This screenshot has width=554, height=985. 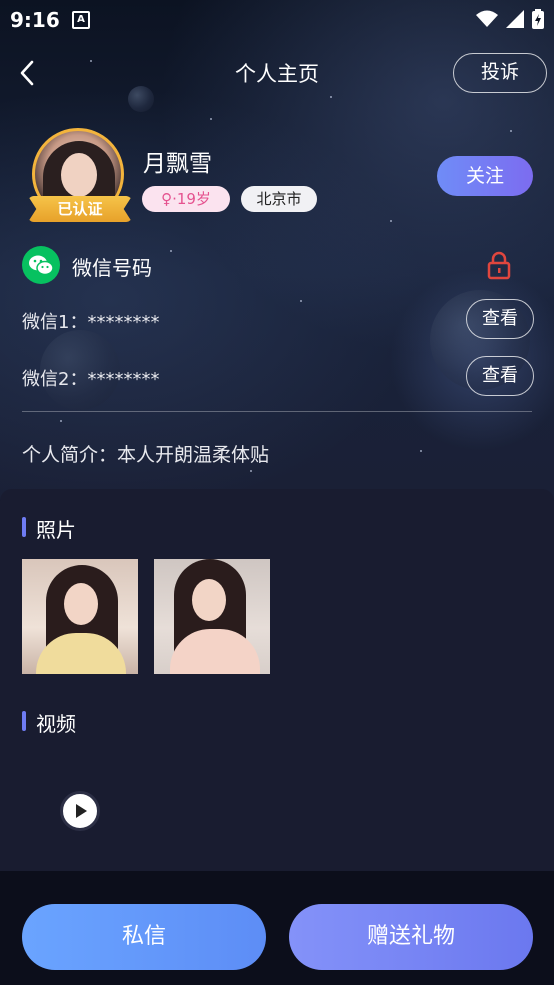 What do you see at coordinates (277, 74) in the screenshot?
I see `top-nav: 个人主页 投诉` at bounding box center [277, 74].